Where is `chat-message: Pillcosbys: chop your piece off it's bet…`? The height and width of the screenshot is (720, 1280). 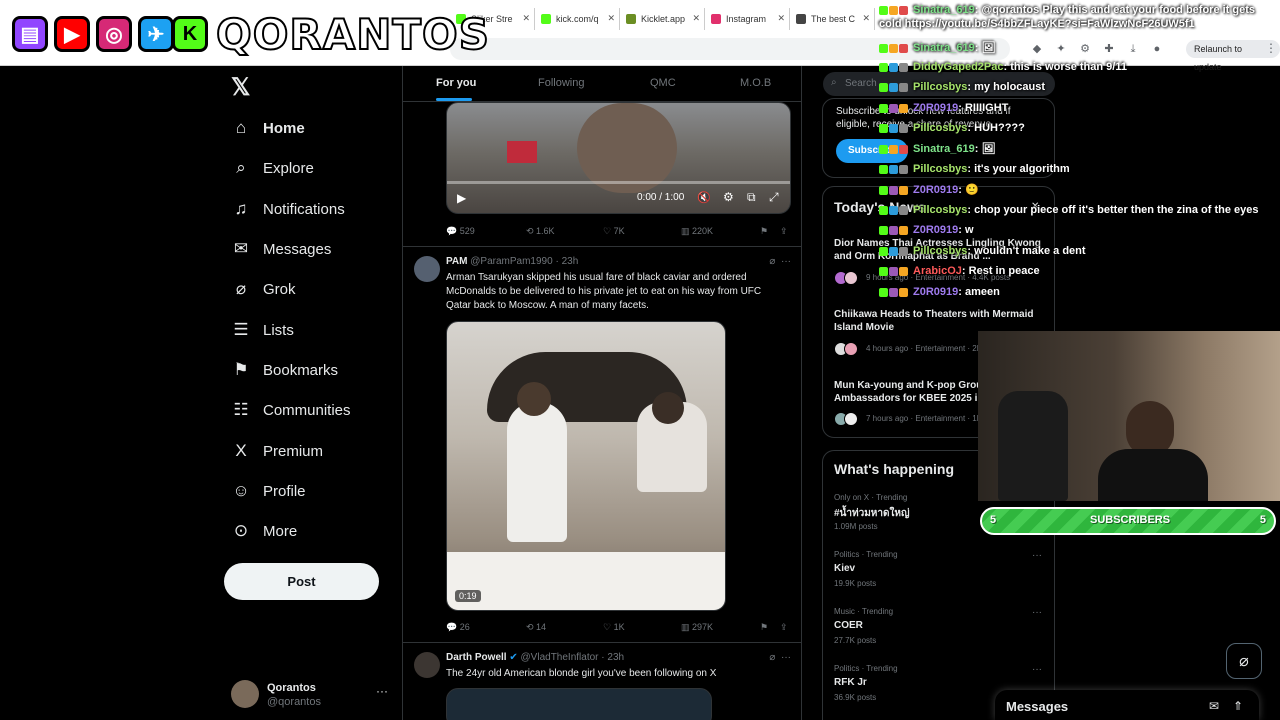
chat-message: Pillcosbys: chop your piece off it's bet… is located at coordinates (1069, 210).